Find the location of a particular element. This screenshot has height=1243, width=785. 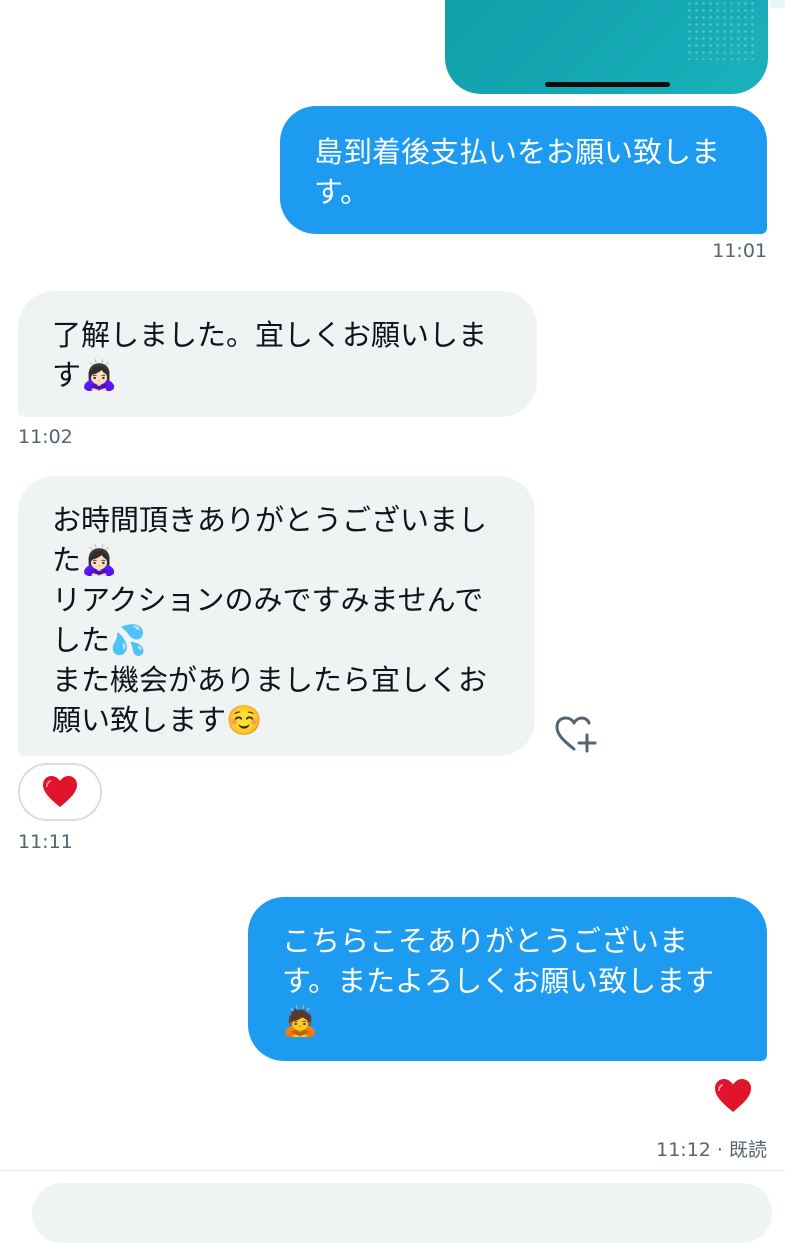

reaction-badge is located at coordinates (60, 792).